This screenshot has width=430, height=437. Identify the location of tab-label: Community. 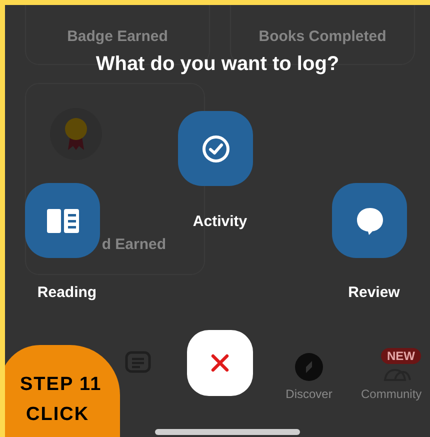
(391, 394).